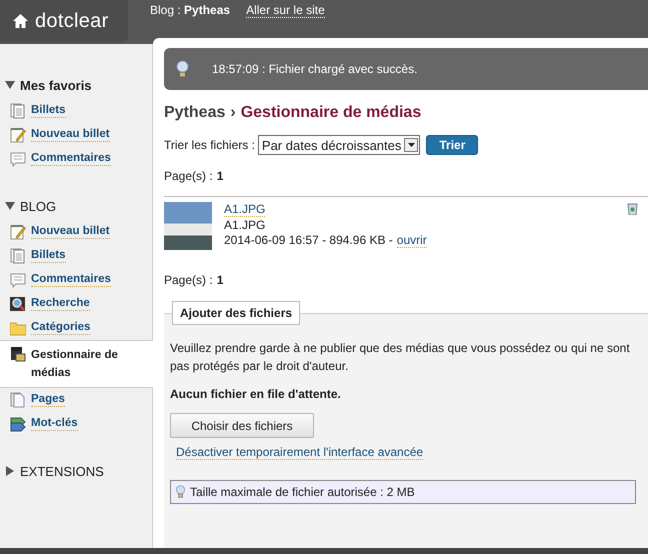 The width and height of the screenshot is (648, 554). I want to click on upload-legend: Ajouter des fichiers, so click(236, 313).